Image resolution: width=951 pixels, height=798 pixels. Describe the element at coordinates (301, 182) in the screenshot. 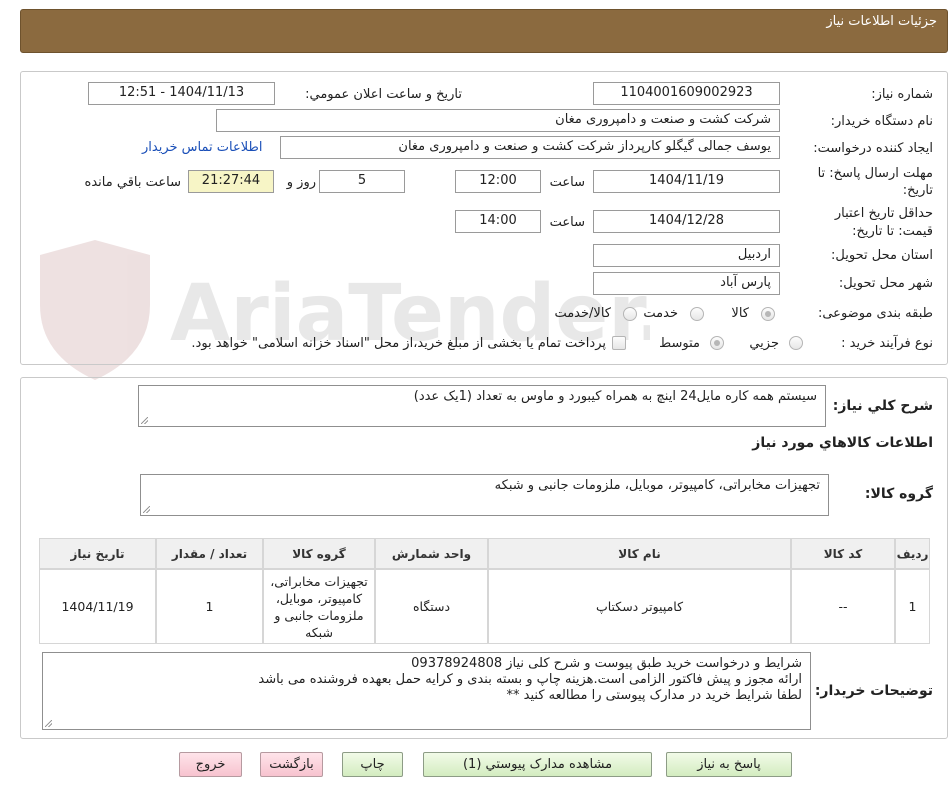

I see `days-label: روز و` at that location.